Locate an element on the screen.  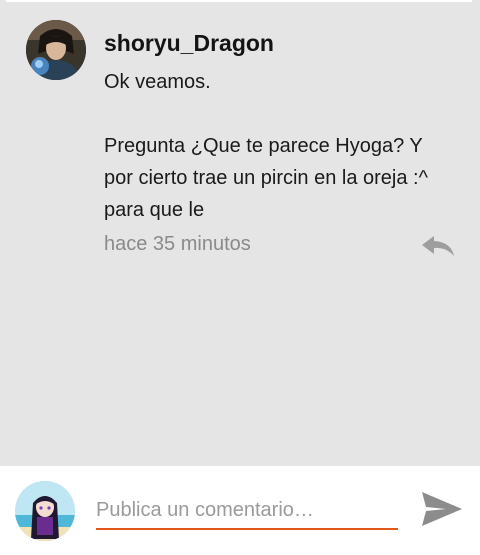
send-icon is located at coordinates (442, 509).